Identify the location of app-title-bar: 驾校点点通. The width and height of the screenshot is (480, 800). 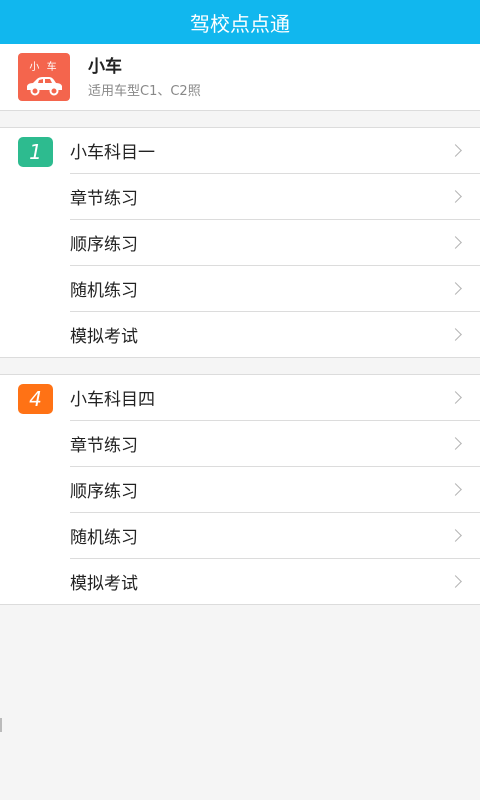
(240, 22).